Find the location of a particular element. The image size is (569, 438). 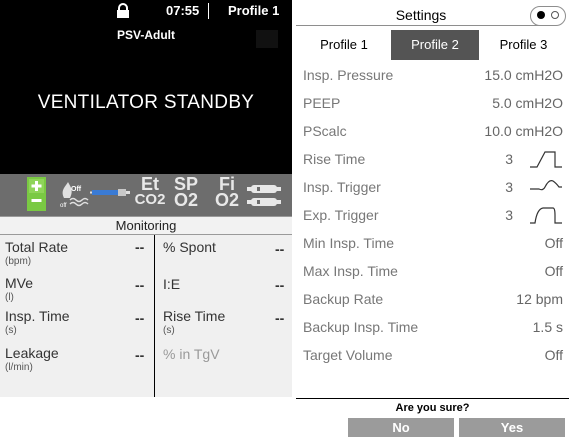

monitor-value-rise-time: -- is located at coordinates (280, 318).